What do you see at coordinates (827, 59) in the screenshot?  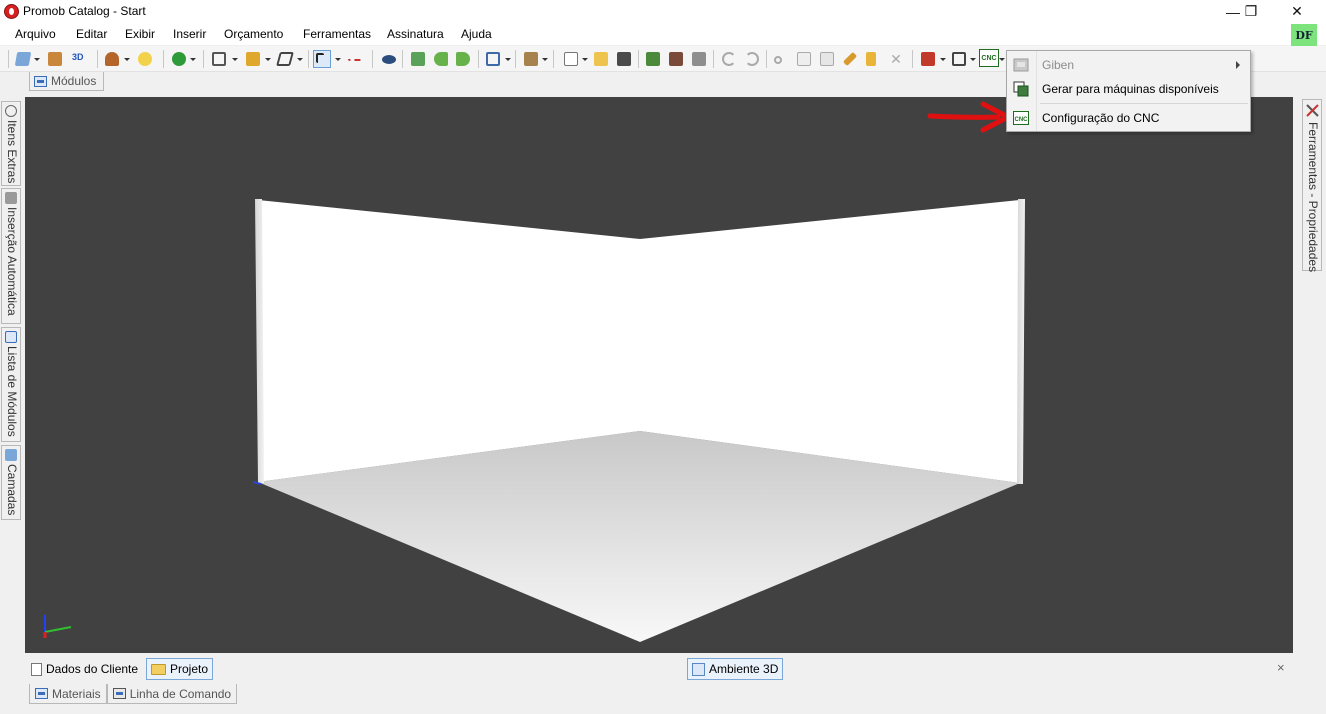 I see `paste-icon` at bounding box center [827, 59].